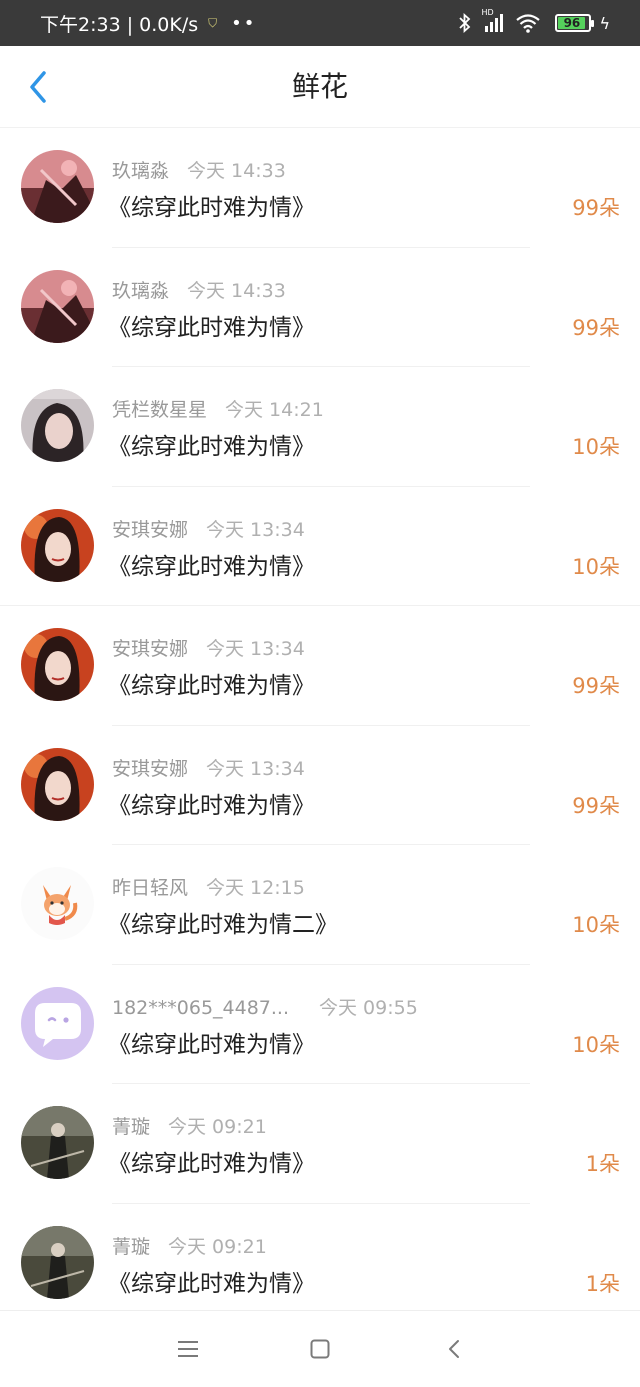  I want to click on signal-icon: HD, so click(494, 21).